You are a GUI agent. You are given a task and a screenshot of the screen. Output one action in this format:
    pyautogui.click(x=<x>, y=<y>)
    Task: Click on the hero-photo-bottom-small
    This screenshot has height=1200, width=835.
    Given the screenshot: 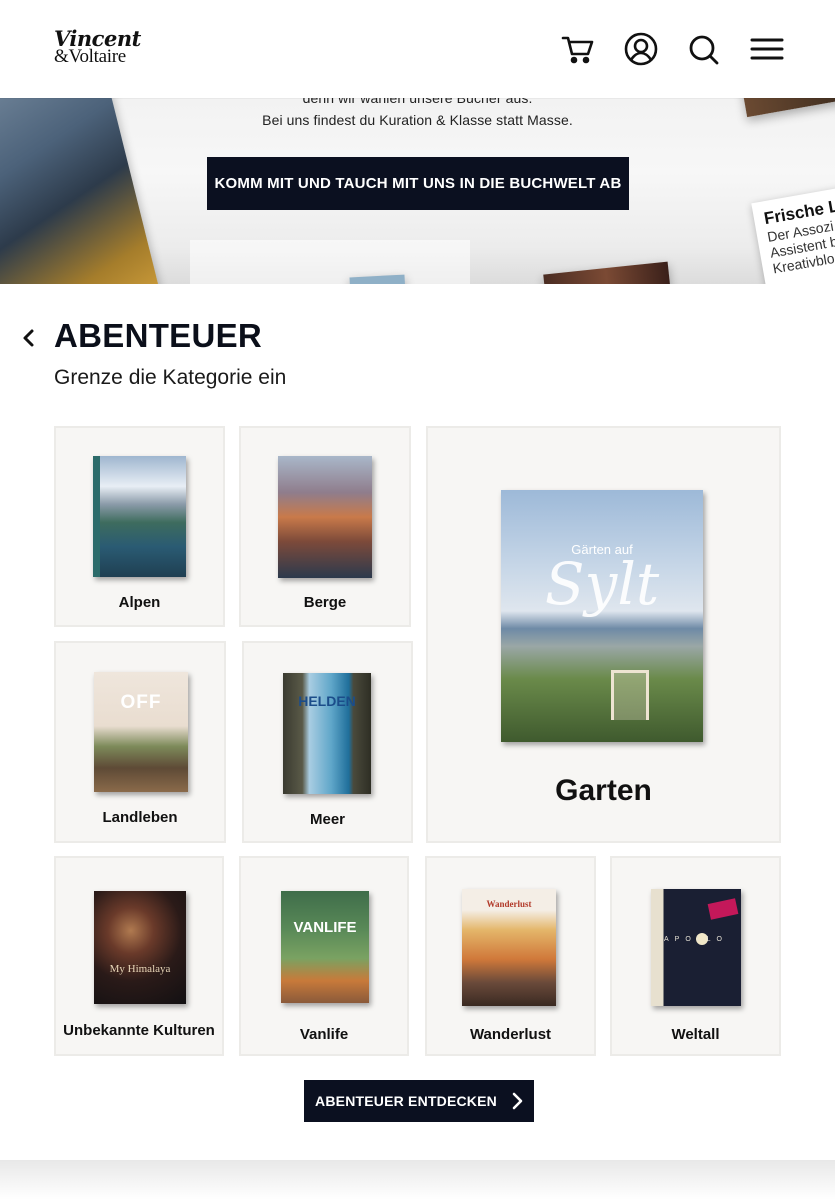 What is the action you would take?
    pyautogui.click(x=377, y=279)
    